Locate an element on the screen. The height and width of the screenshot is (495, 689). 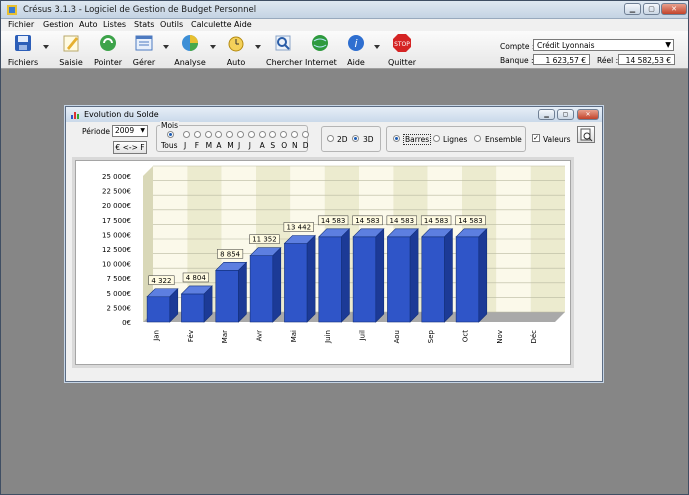
menu-fichier: Fichier is located at coordinates (21, 24).